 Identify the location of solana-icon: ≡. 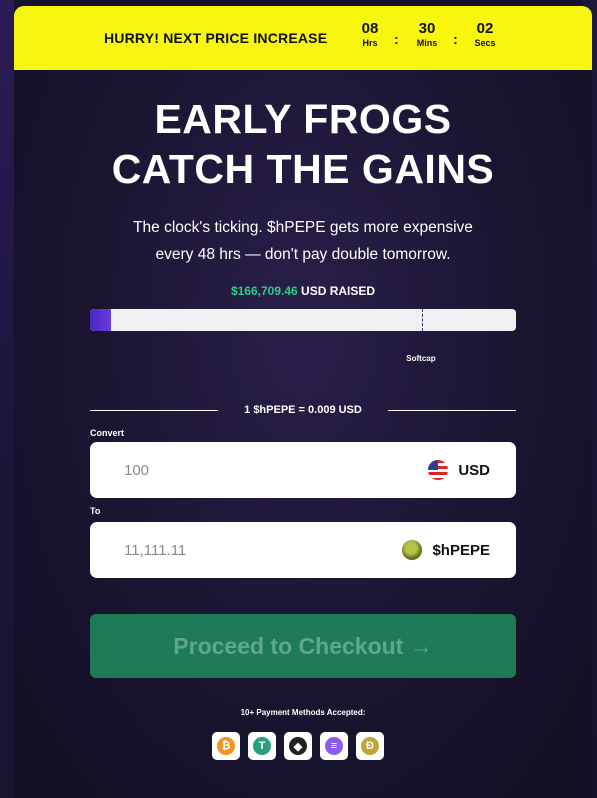
(334, 746).